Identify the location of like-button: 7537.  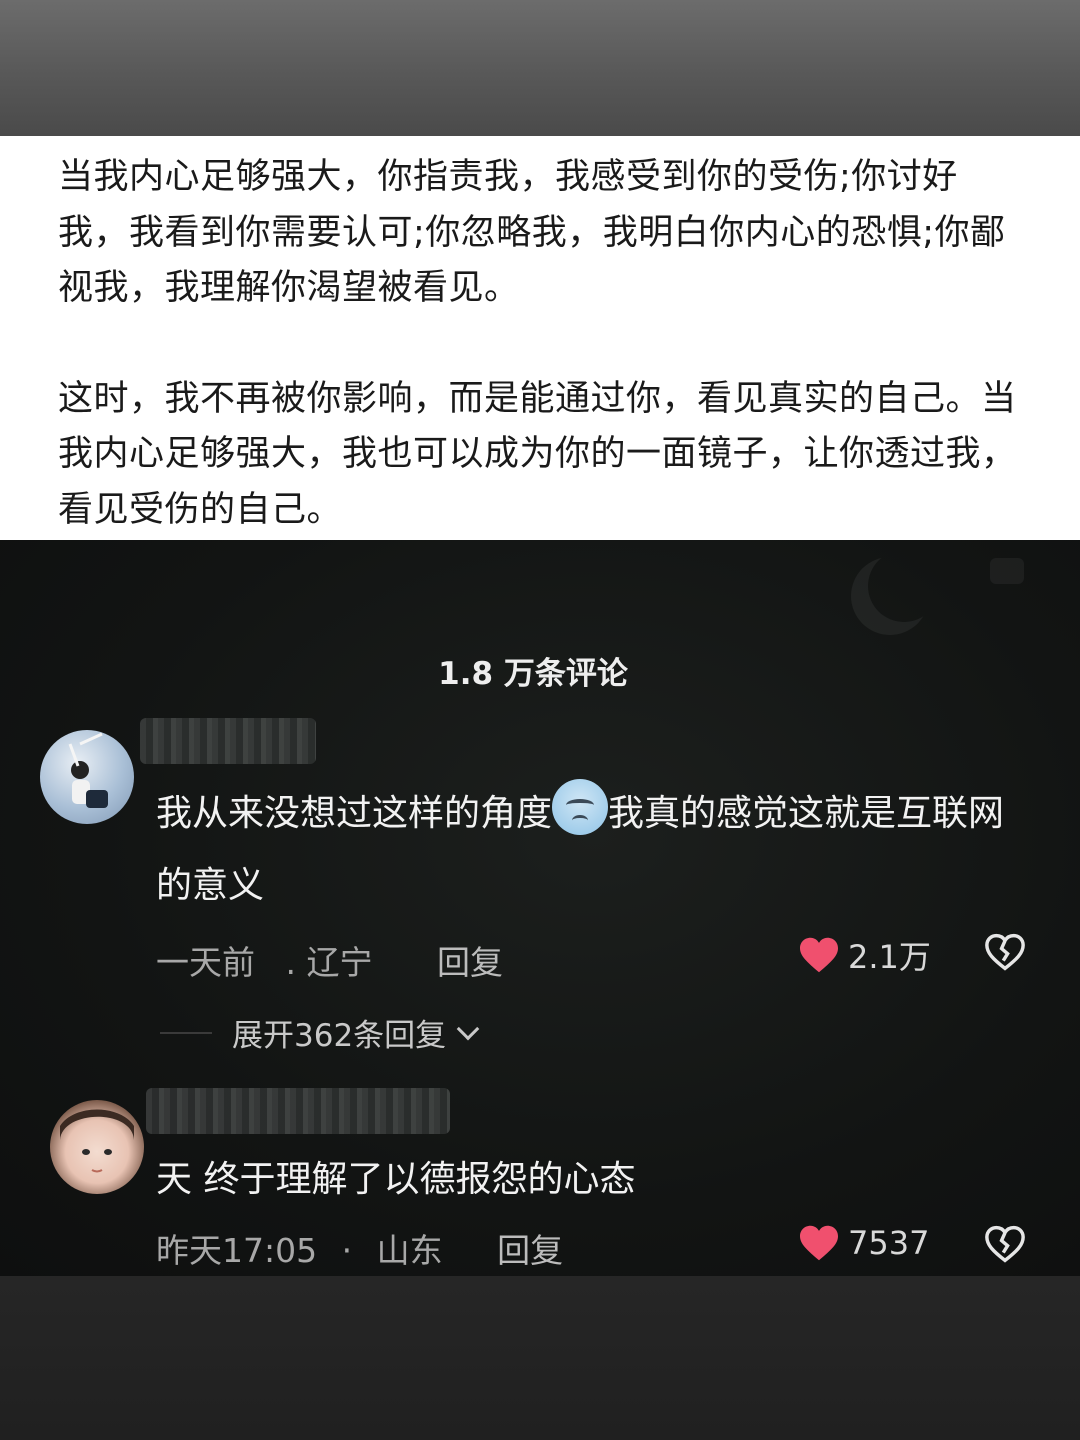
(863, 1243).